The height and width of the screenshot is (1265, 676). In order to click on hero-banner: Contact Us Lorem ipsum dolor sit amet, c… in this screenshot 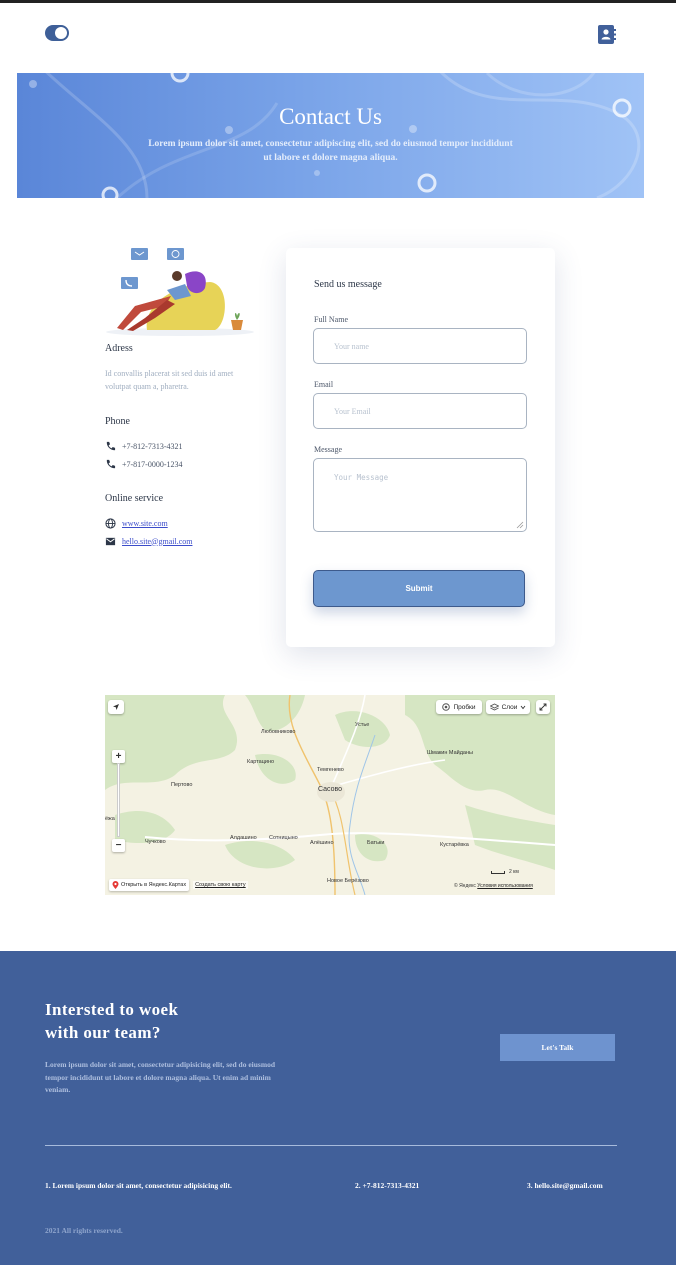, I will do `click(330, 135)`.